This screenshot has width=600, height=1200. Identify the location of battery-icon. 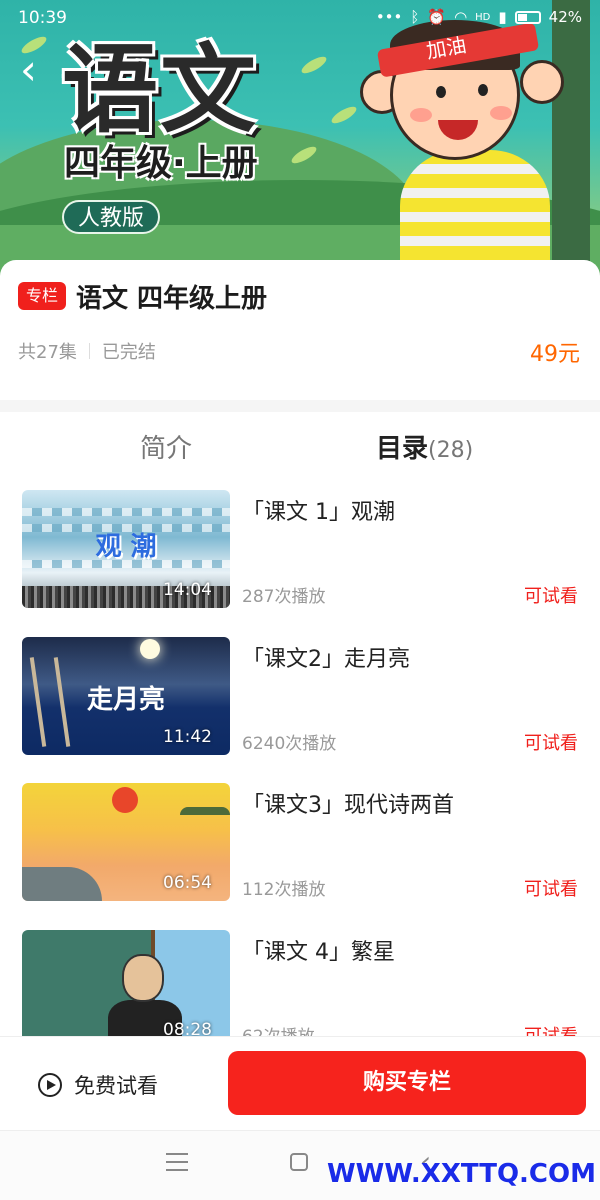
(527, 17).